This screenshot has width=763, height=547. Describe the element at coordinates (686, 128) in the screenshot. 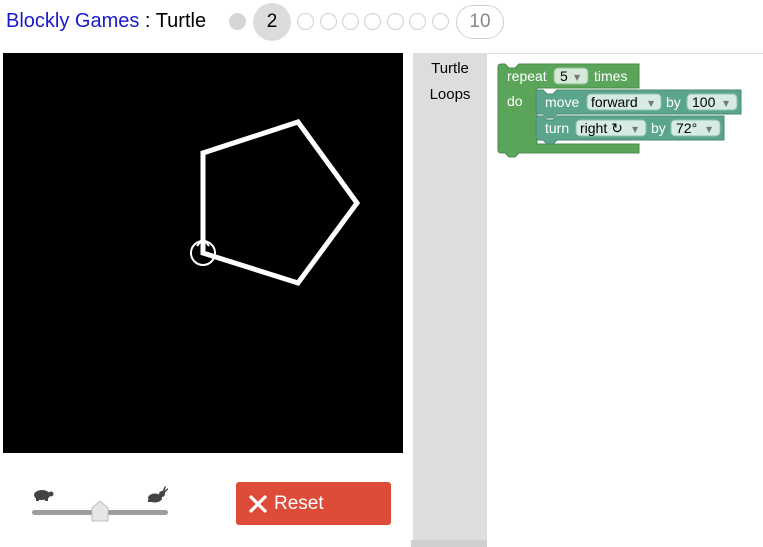

I see `turn-angle: 72°` at that location.